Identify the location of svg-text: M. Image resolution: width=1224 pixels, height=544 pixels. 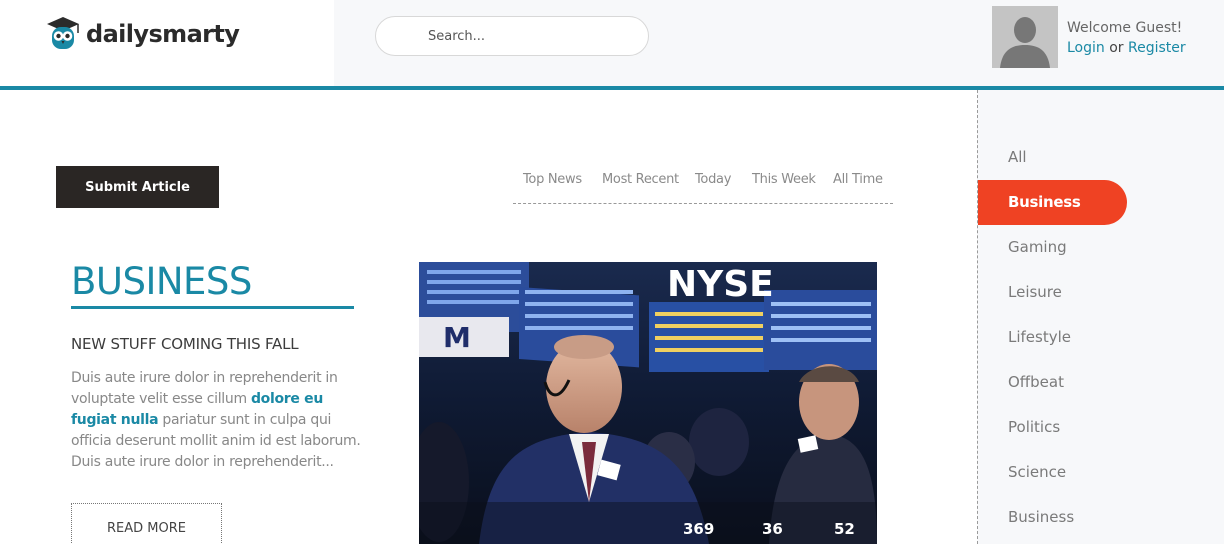
(457, 337).